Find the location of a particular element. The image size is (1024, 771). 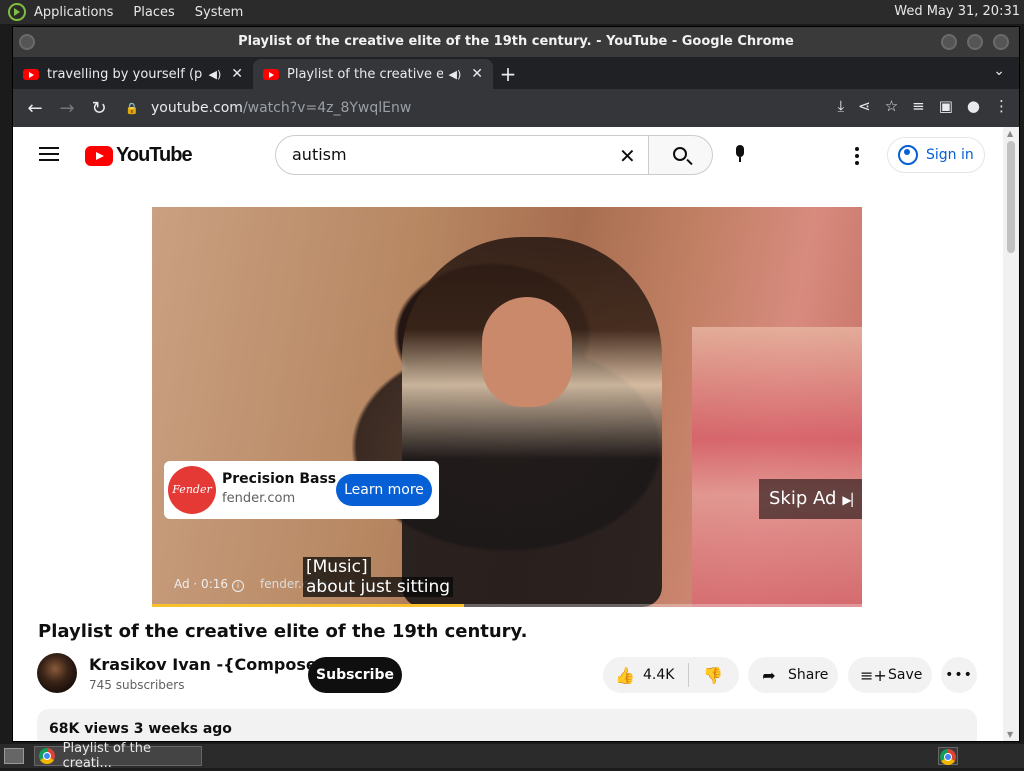

microphone-icon is located at coordinates (740, 154).